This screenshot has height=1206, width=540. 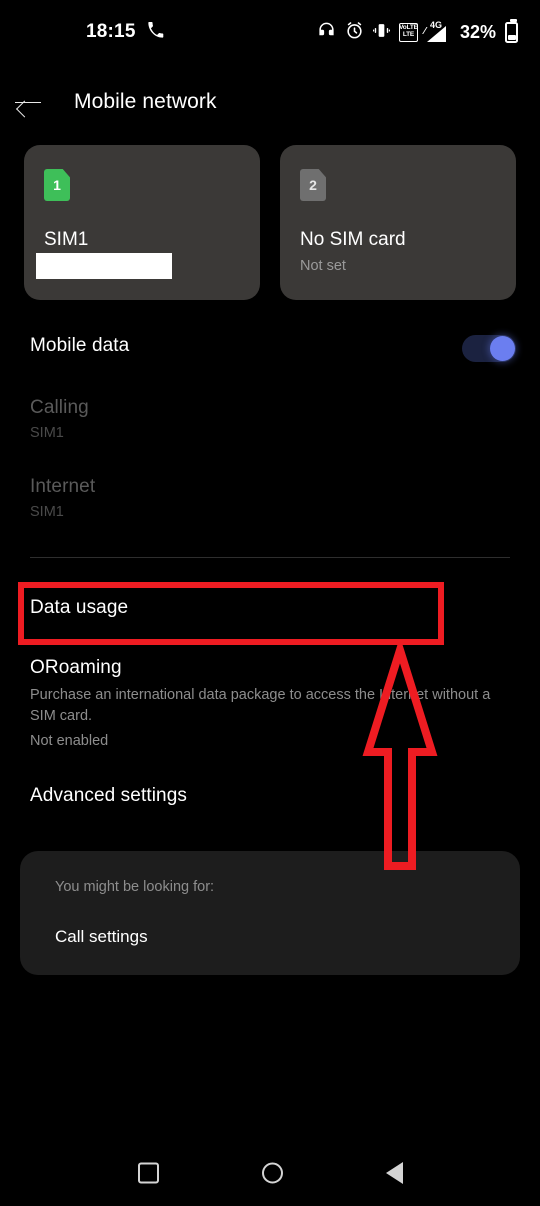 I want to click on phone-handset-icon, so click(x=155, y=32).